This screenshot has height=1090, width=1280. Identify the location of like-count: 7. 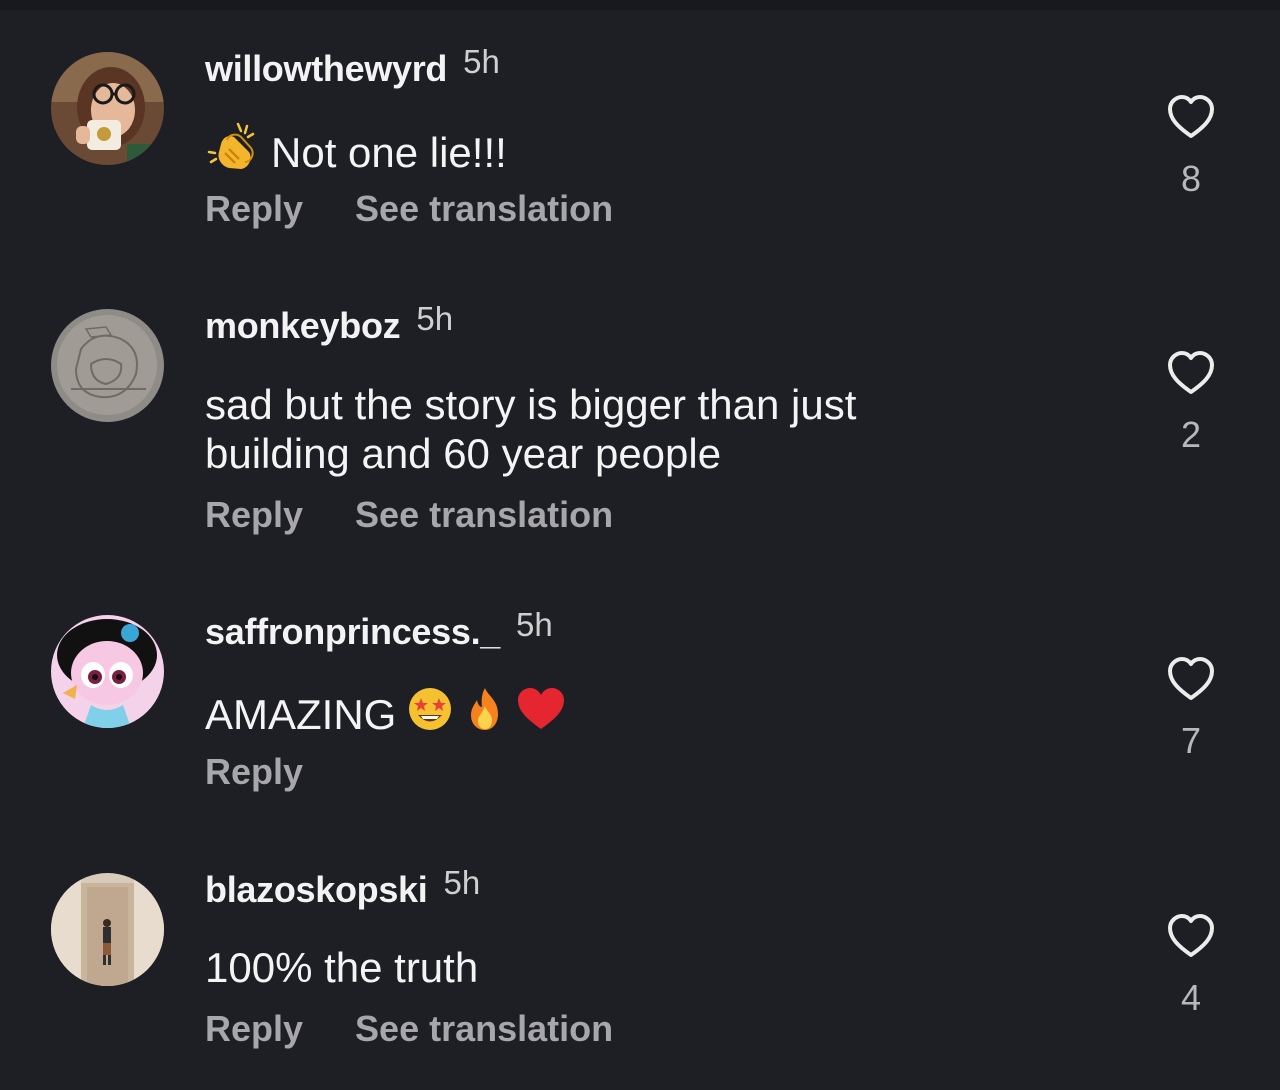
(1191, 740).